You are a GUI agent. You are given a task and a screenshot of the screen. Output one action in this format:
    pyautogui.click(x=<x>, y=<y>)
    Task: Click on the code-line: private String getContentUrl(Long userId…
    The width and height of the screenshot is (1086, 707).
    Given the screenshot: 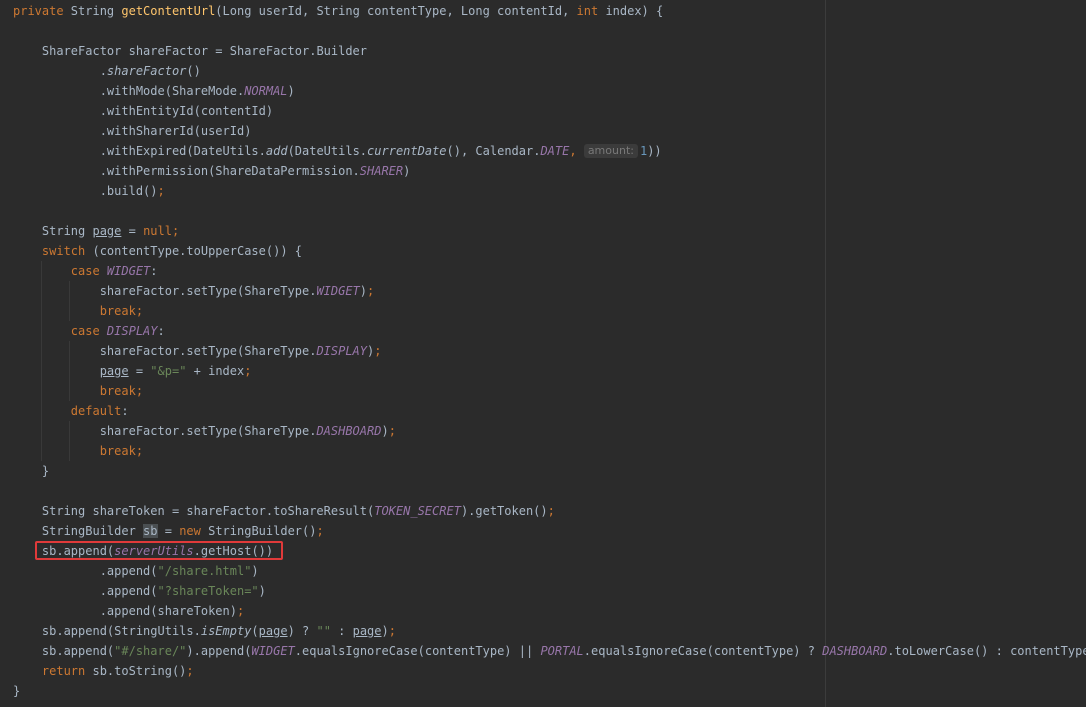 What is the action you would take?
    pyautogui.click(x=549, y=11)
    